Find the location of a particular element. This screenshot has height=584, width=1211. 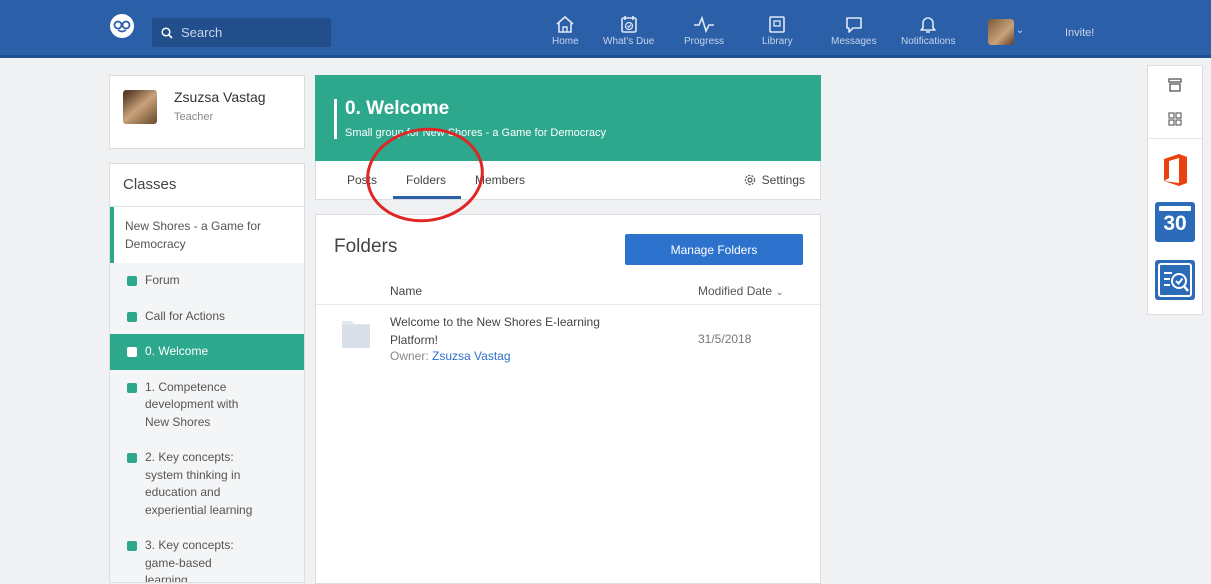

owner-label: Owner: is located at coordinates (409, 356).